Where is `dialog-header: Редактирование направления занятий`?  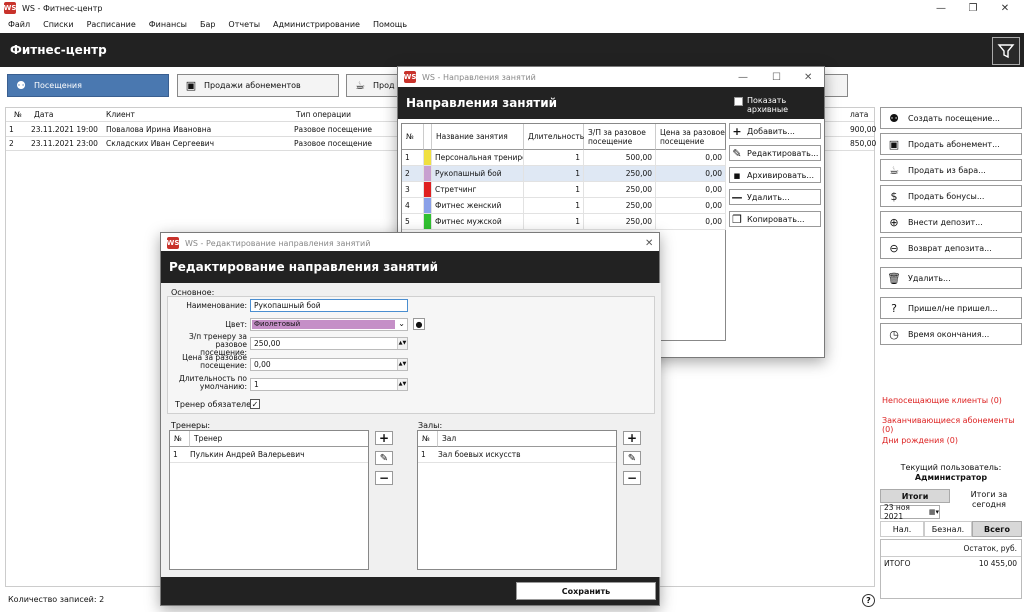 dialog-header: Редактирование направления занятий is located at coordinates (410, 267).